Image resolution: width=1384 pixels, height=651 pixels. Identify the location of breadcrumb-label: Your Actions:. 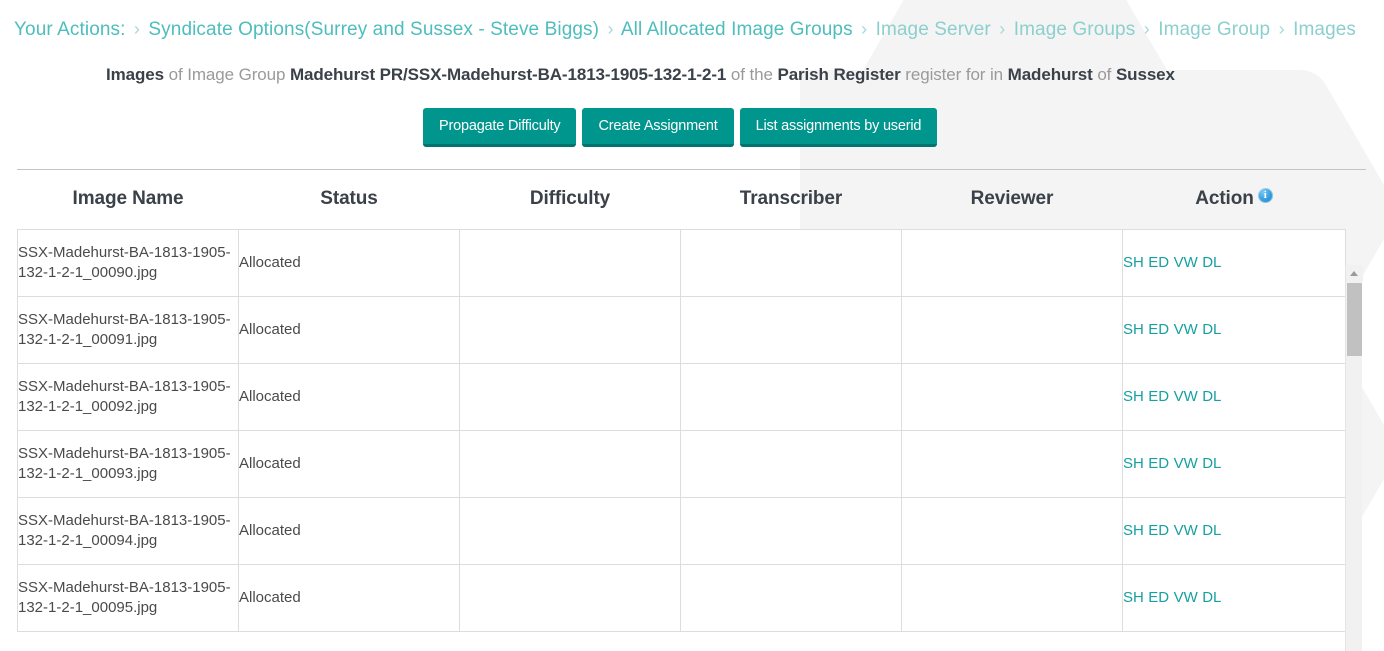
(70, 29).